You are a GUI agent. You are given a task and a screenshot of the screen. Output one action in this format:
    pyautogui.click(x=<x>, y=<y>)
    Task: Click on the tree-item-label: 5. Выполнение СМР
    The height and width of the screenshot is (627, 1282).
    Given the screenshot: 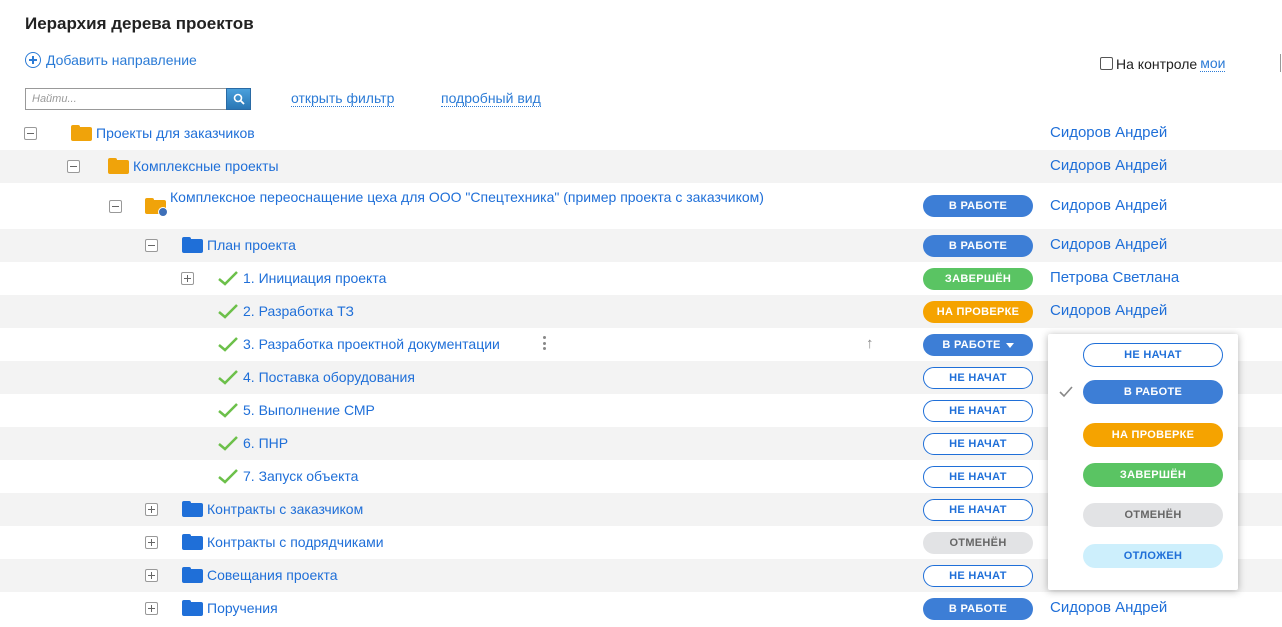 What is the action you would take?
    pyautogui.click(x=309, y=410)
    